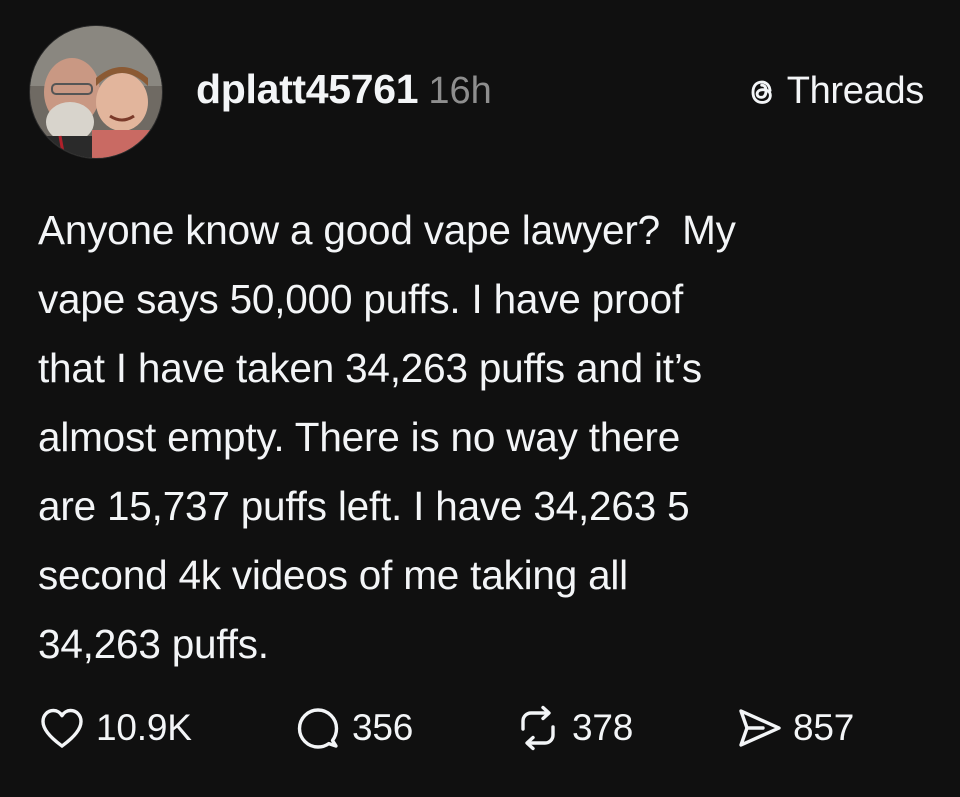  I want to click on reply-button: 356, so click(352, 728).